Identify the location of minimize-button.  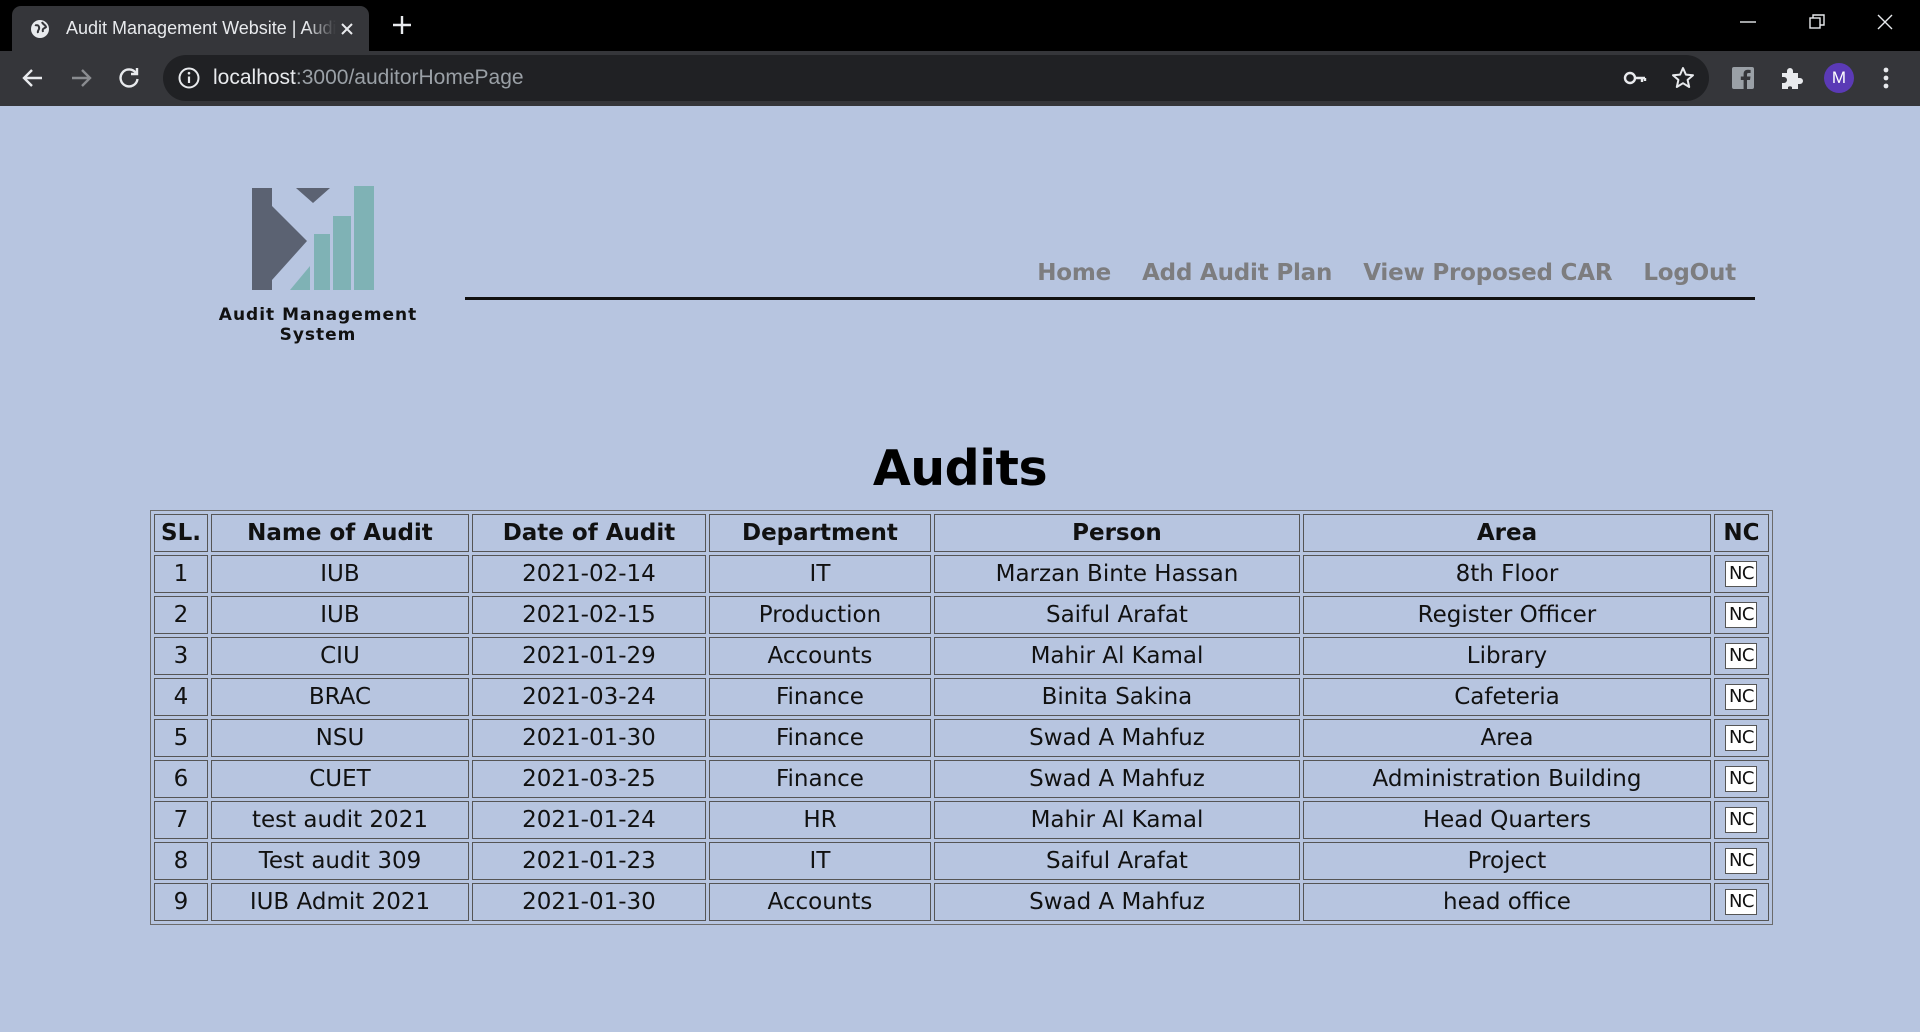
(1748, 22).